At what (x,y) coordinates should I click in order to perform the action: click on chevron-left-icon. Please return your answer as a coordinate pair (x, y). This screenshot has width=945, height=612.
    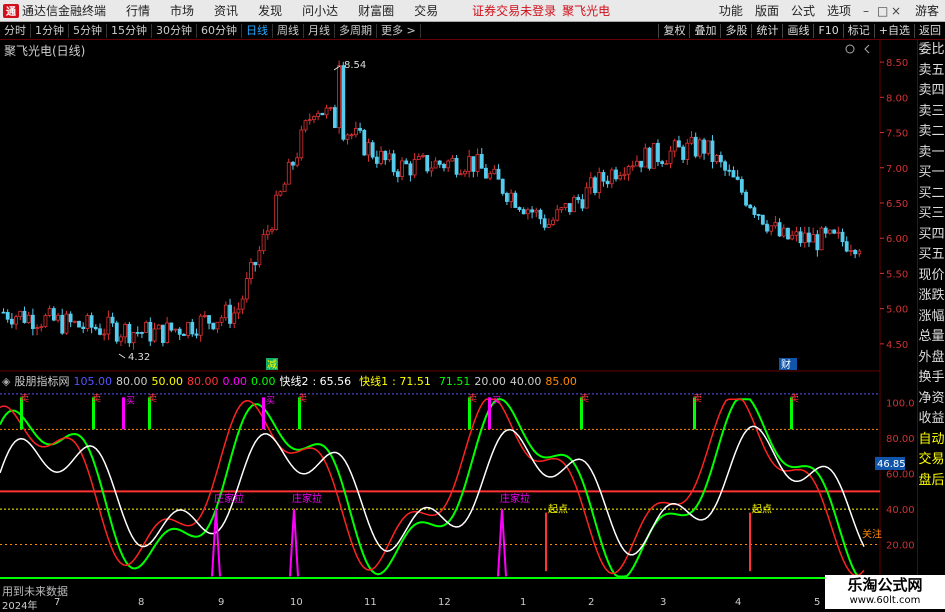
    Looking at the image, I should click on (867, 49).